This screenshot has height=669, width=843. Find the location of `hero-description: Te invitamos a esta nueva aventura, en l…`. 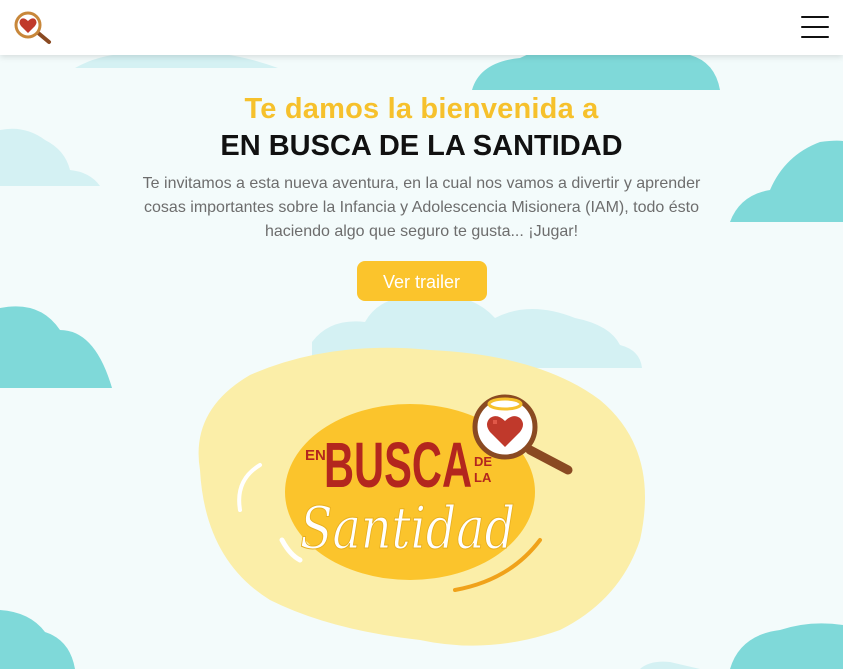

hero-description: Te invitamos a esta nueva aventura, en l… is located at coordinates (421, 207).